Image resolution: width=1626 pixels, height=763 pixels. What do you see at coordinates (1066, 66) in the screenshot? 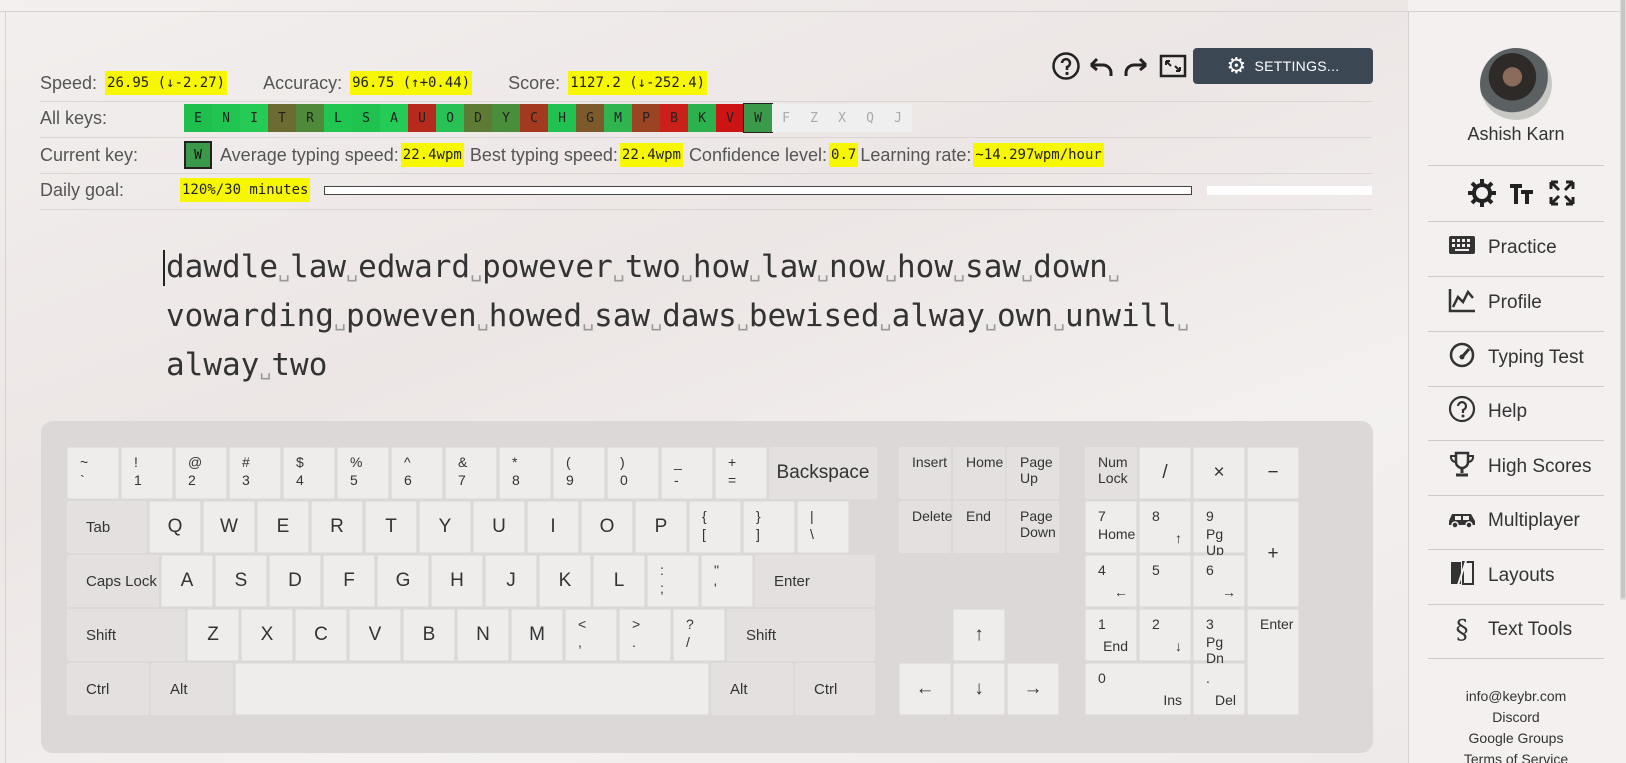
I see `help-circle-icon` at bounding box center [1066, 66].